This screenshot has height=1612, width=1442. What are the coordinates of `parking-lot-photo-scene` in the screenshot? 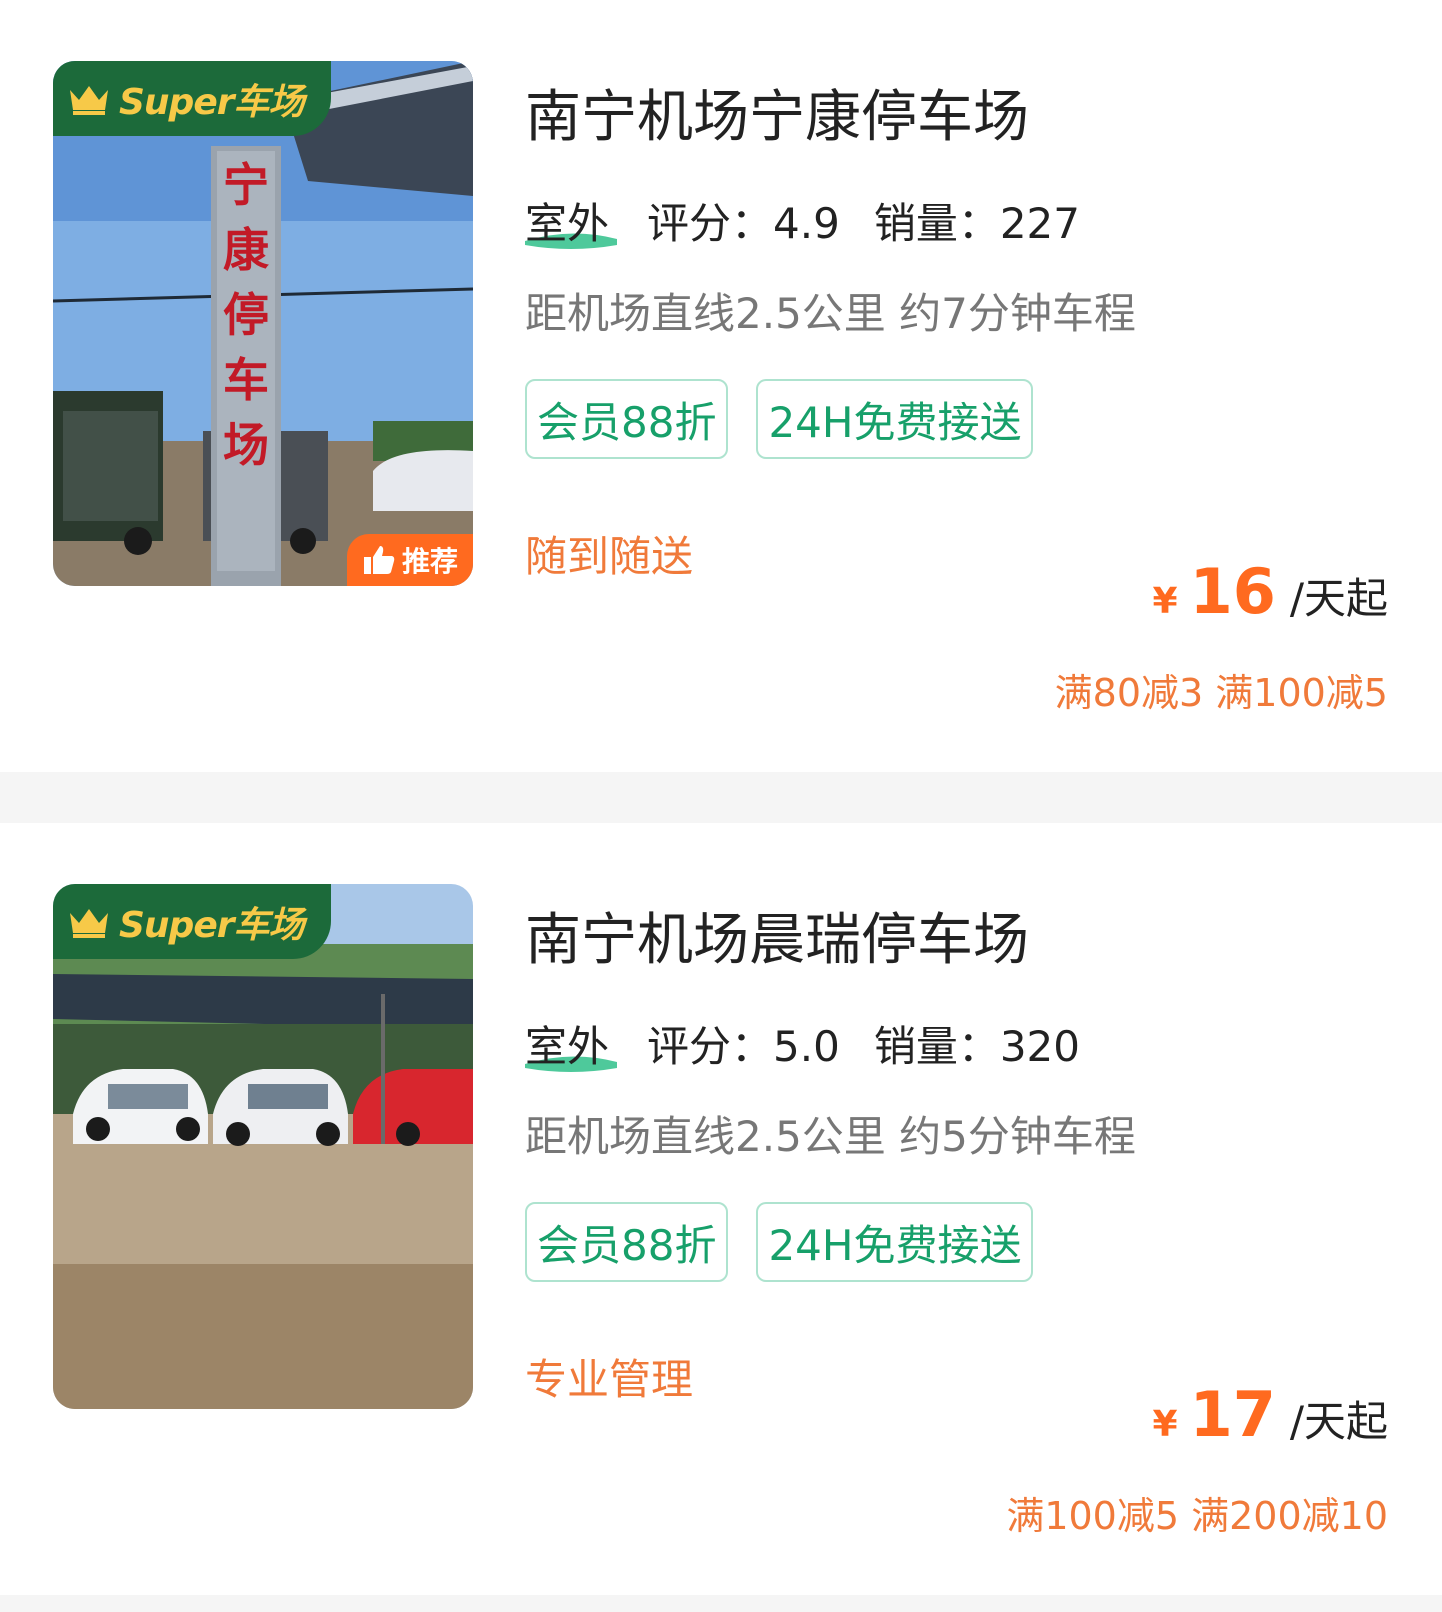 It's located at (263, 1146).